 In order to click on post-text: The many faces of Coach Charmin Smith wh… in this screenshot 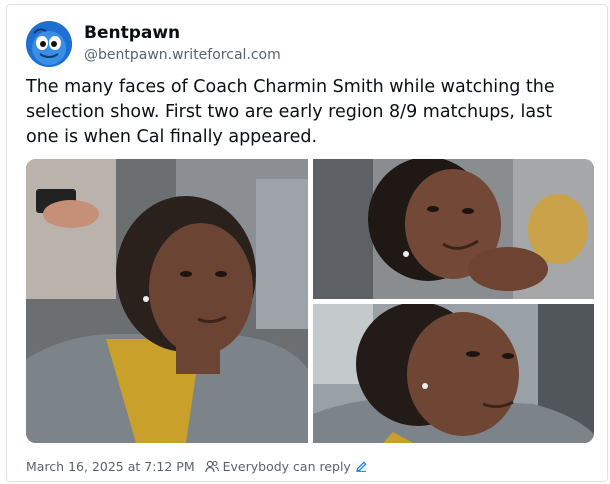, I will do `click(290, 112)`.